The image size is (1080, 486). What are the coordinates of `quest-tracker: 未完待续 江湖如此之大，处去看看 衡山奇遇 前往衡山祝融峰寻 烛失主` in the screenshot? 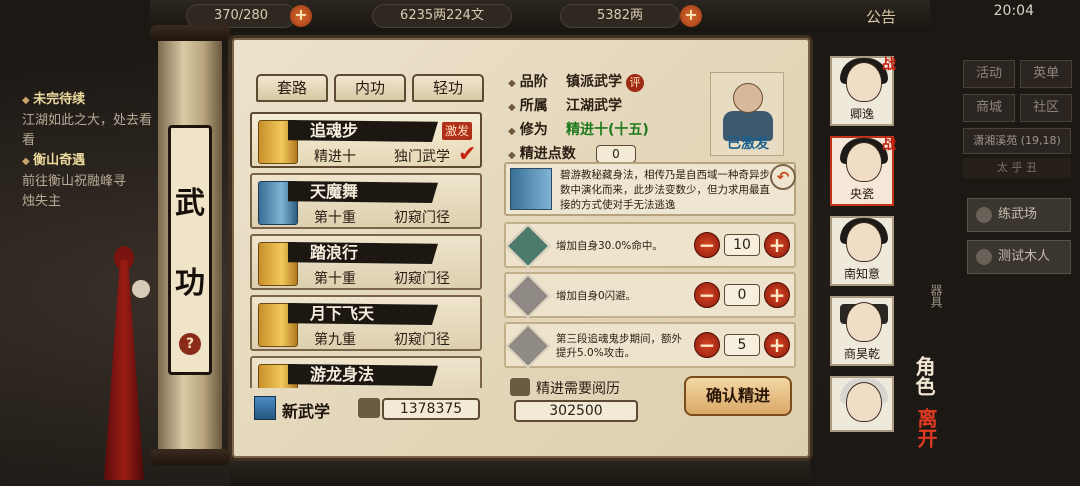 It's located at (87, 151).